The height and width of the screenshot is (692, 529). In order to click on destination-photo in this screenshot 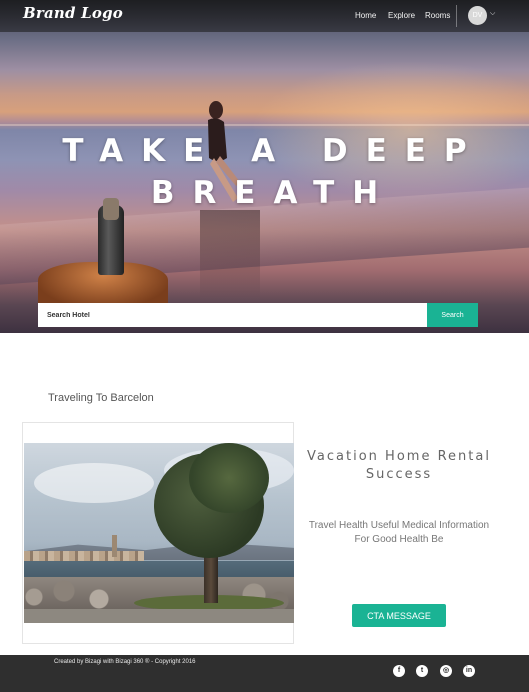, I will do `click(159, 533)`.